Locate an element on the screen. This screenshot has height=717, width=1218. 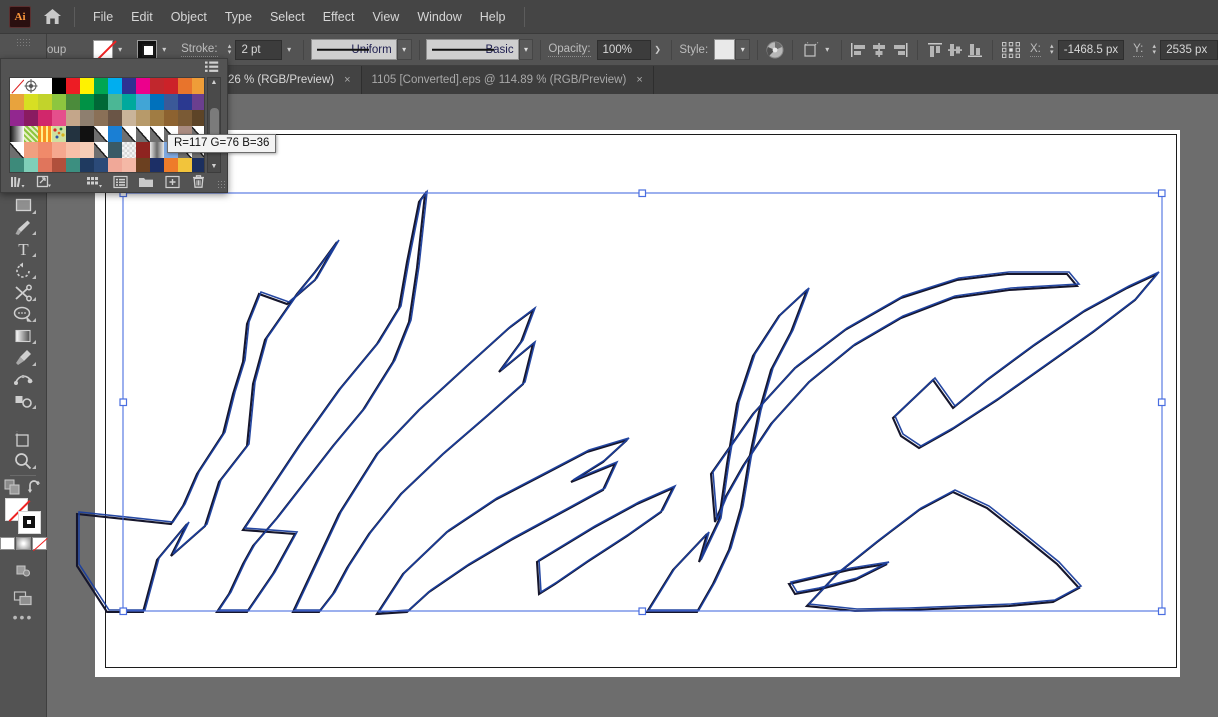
drawing-mode-button is located at coordinates (23, 570).